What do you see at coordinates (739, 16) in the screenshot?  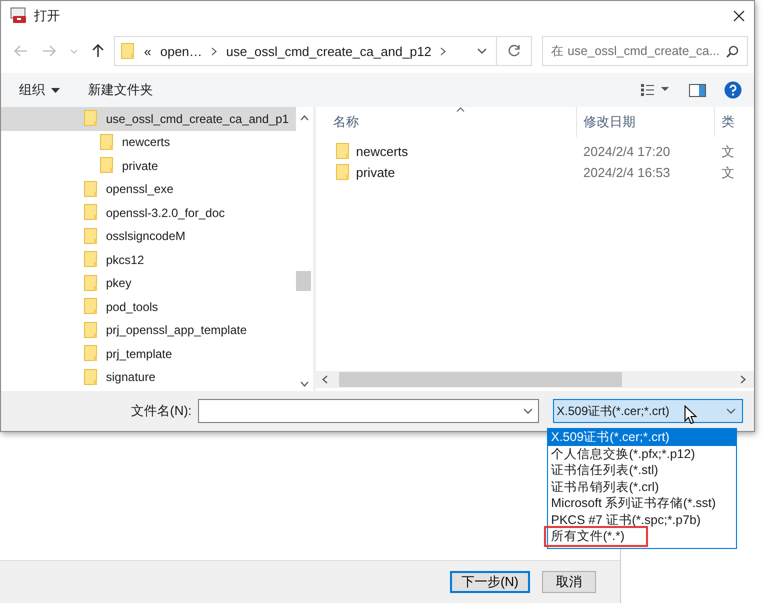 I see `close-icon` at bounding box center [739, 16].